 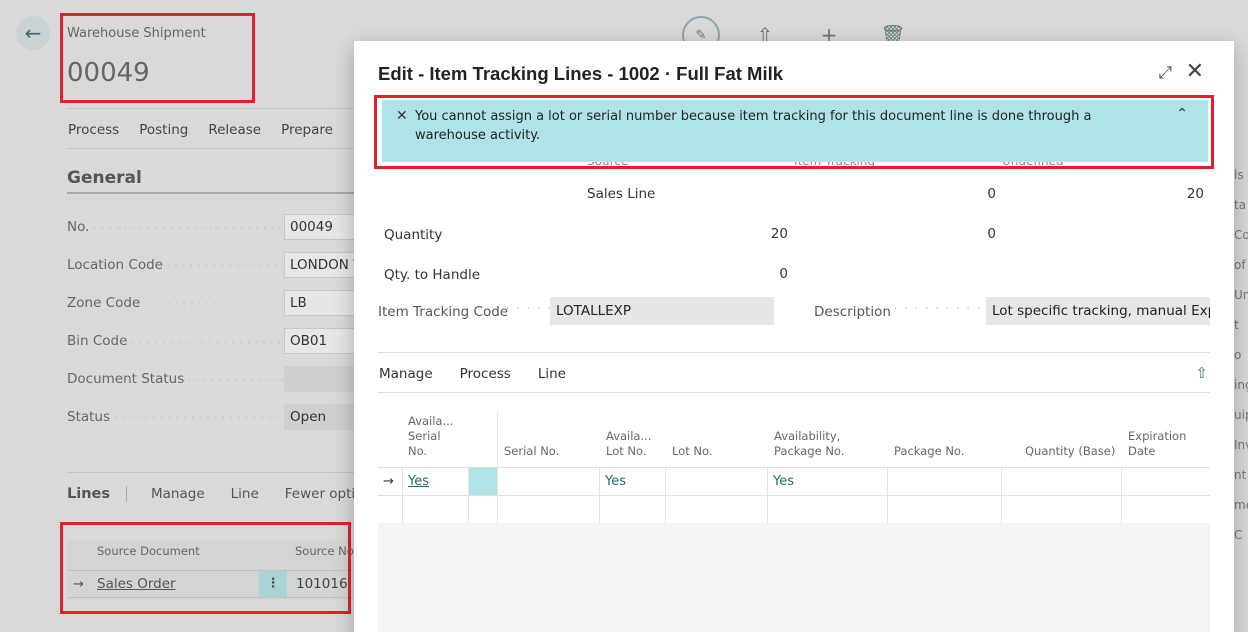 What do you see at coordinates (794, 132) in the screenshot?
I see `highlight-box-message` at bounding box center [794, 132].